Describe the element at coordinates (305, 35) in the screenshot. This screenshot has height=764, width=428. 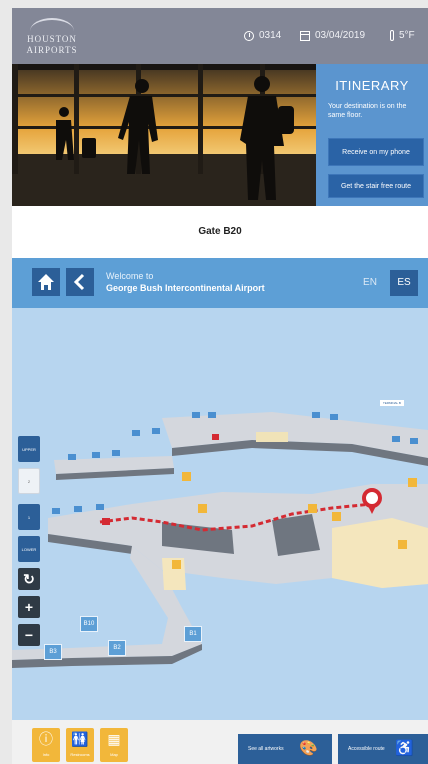
I see `calendar-icon` at that location.